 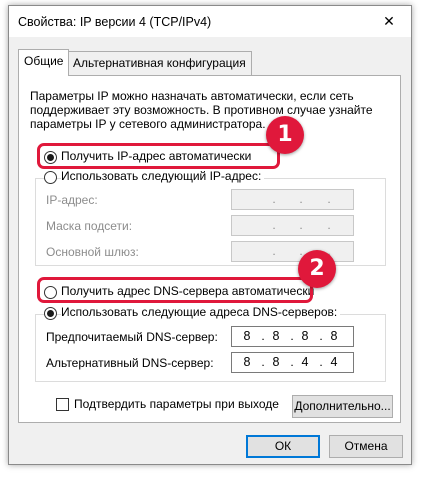 What do you see at coordinates (72, 200) in the screenshot?
I see `ip-address-label: IP-адрес:` at bounding box center [72, 200].